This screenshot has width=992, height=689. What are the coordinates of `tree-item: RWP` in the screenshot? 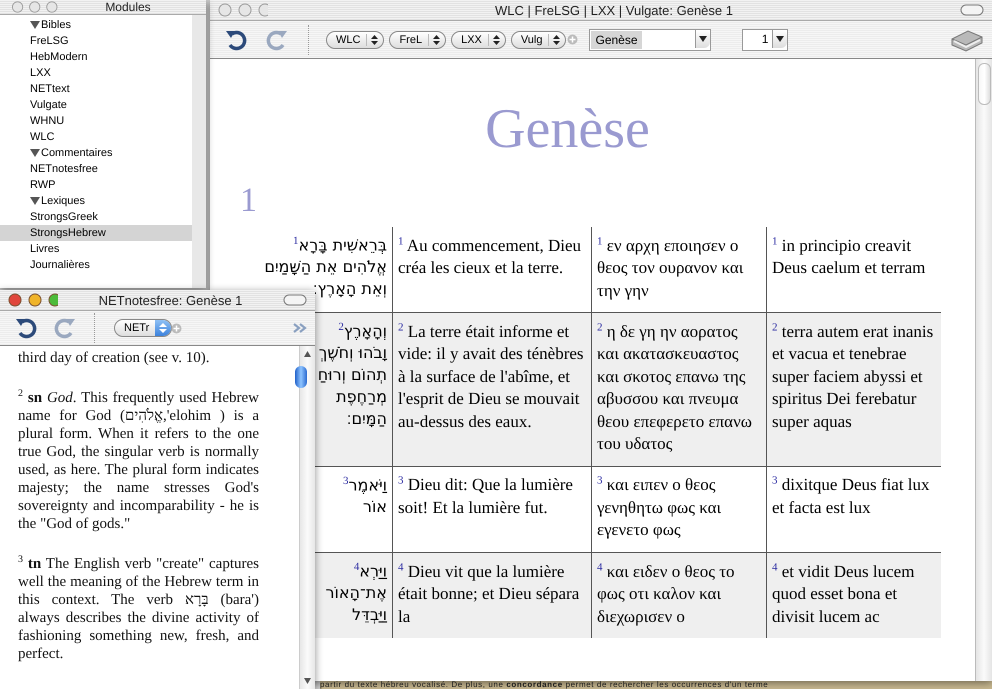 It's located at (96, 185).